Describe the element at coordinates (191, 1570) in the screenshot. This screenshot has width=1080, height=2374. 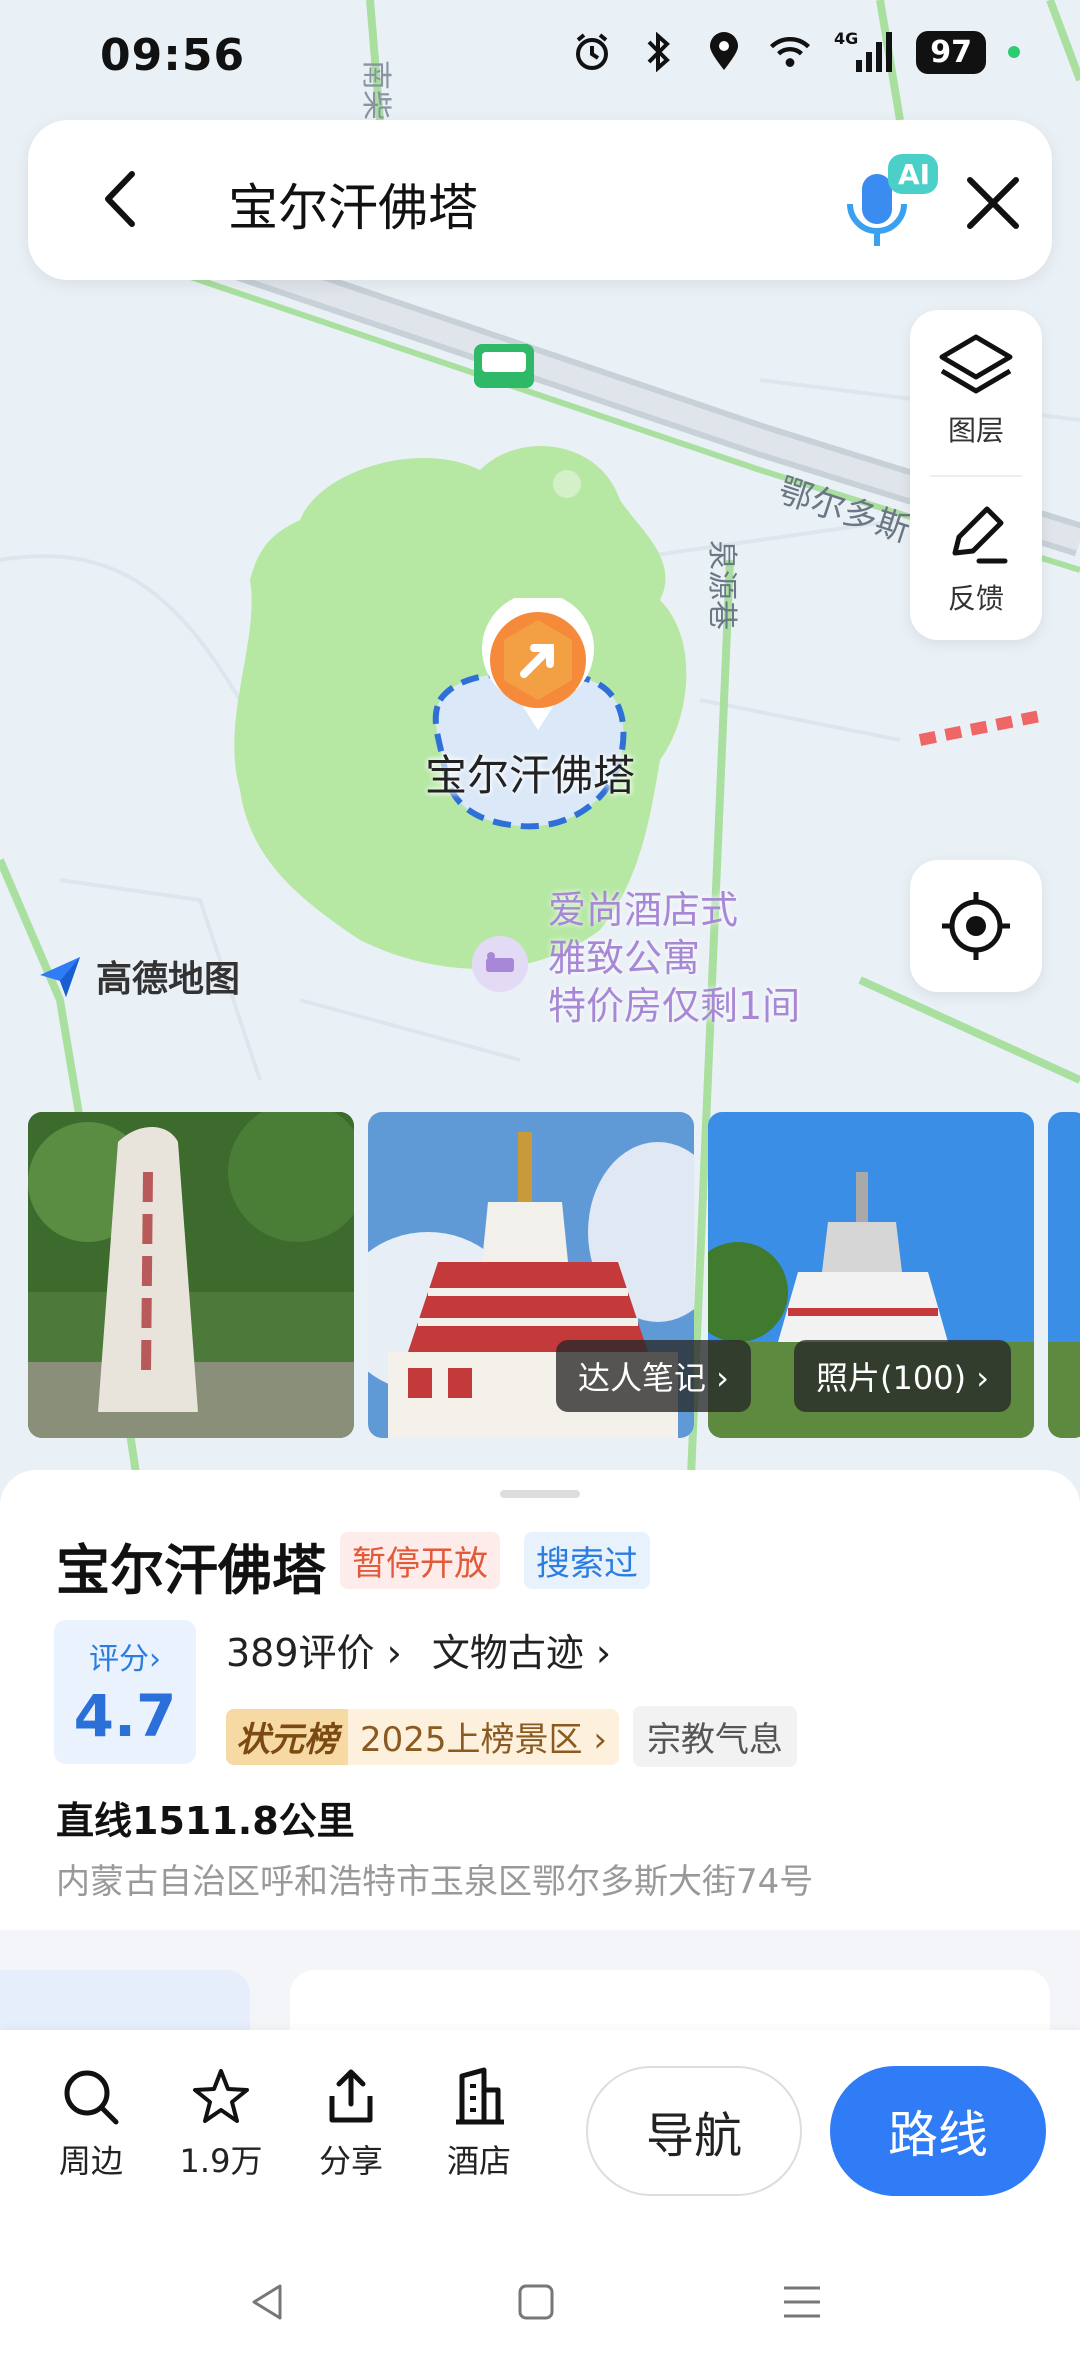
I see `place-title: 宝尔汗佛塔` at that location.